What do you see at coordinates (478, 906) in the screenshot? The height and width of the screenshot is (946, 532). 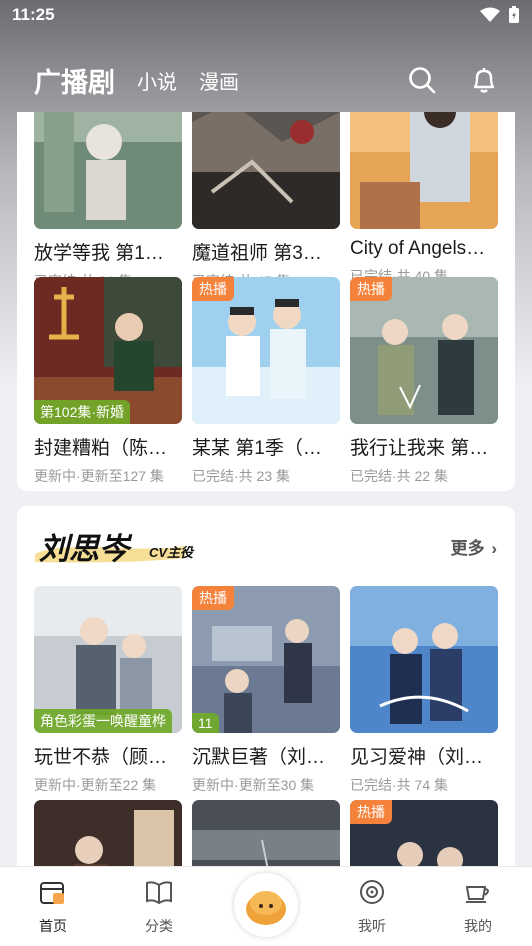 I see `tab-mine: 我的` at bounding box center [478, 906].